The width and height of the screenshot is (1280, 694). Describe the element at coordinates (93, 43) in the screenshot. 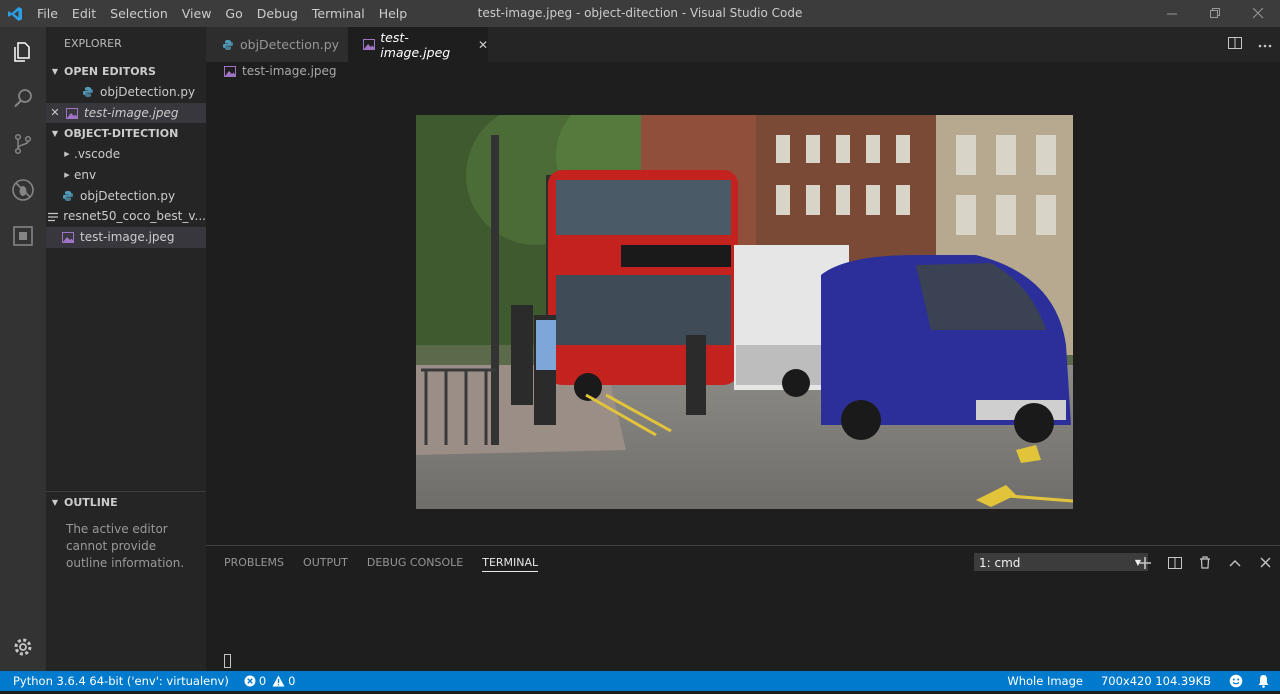

I see `explorer-header: EXPLORER` at that location.